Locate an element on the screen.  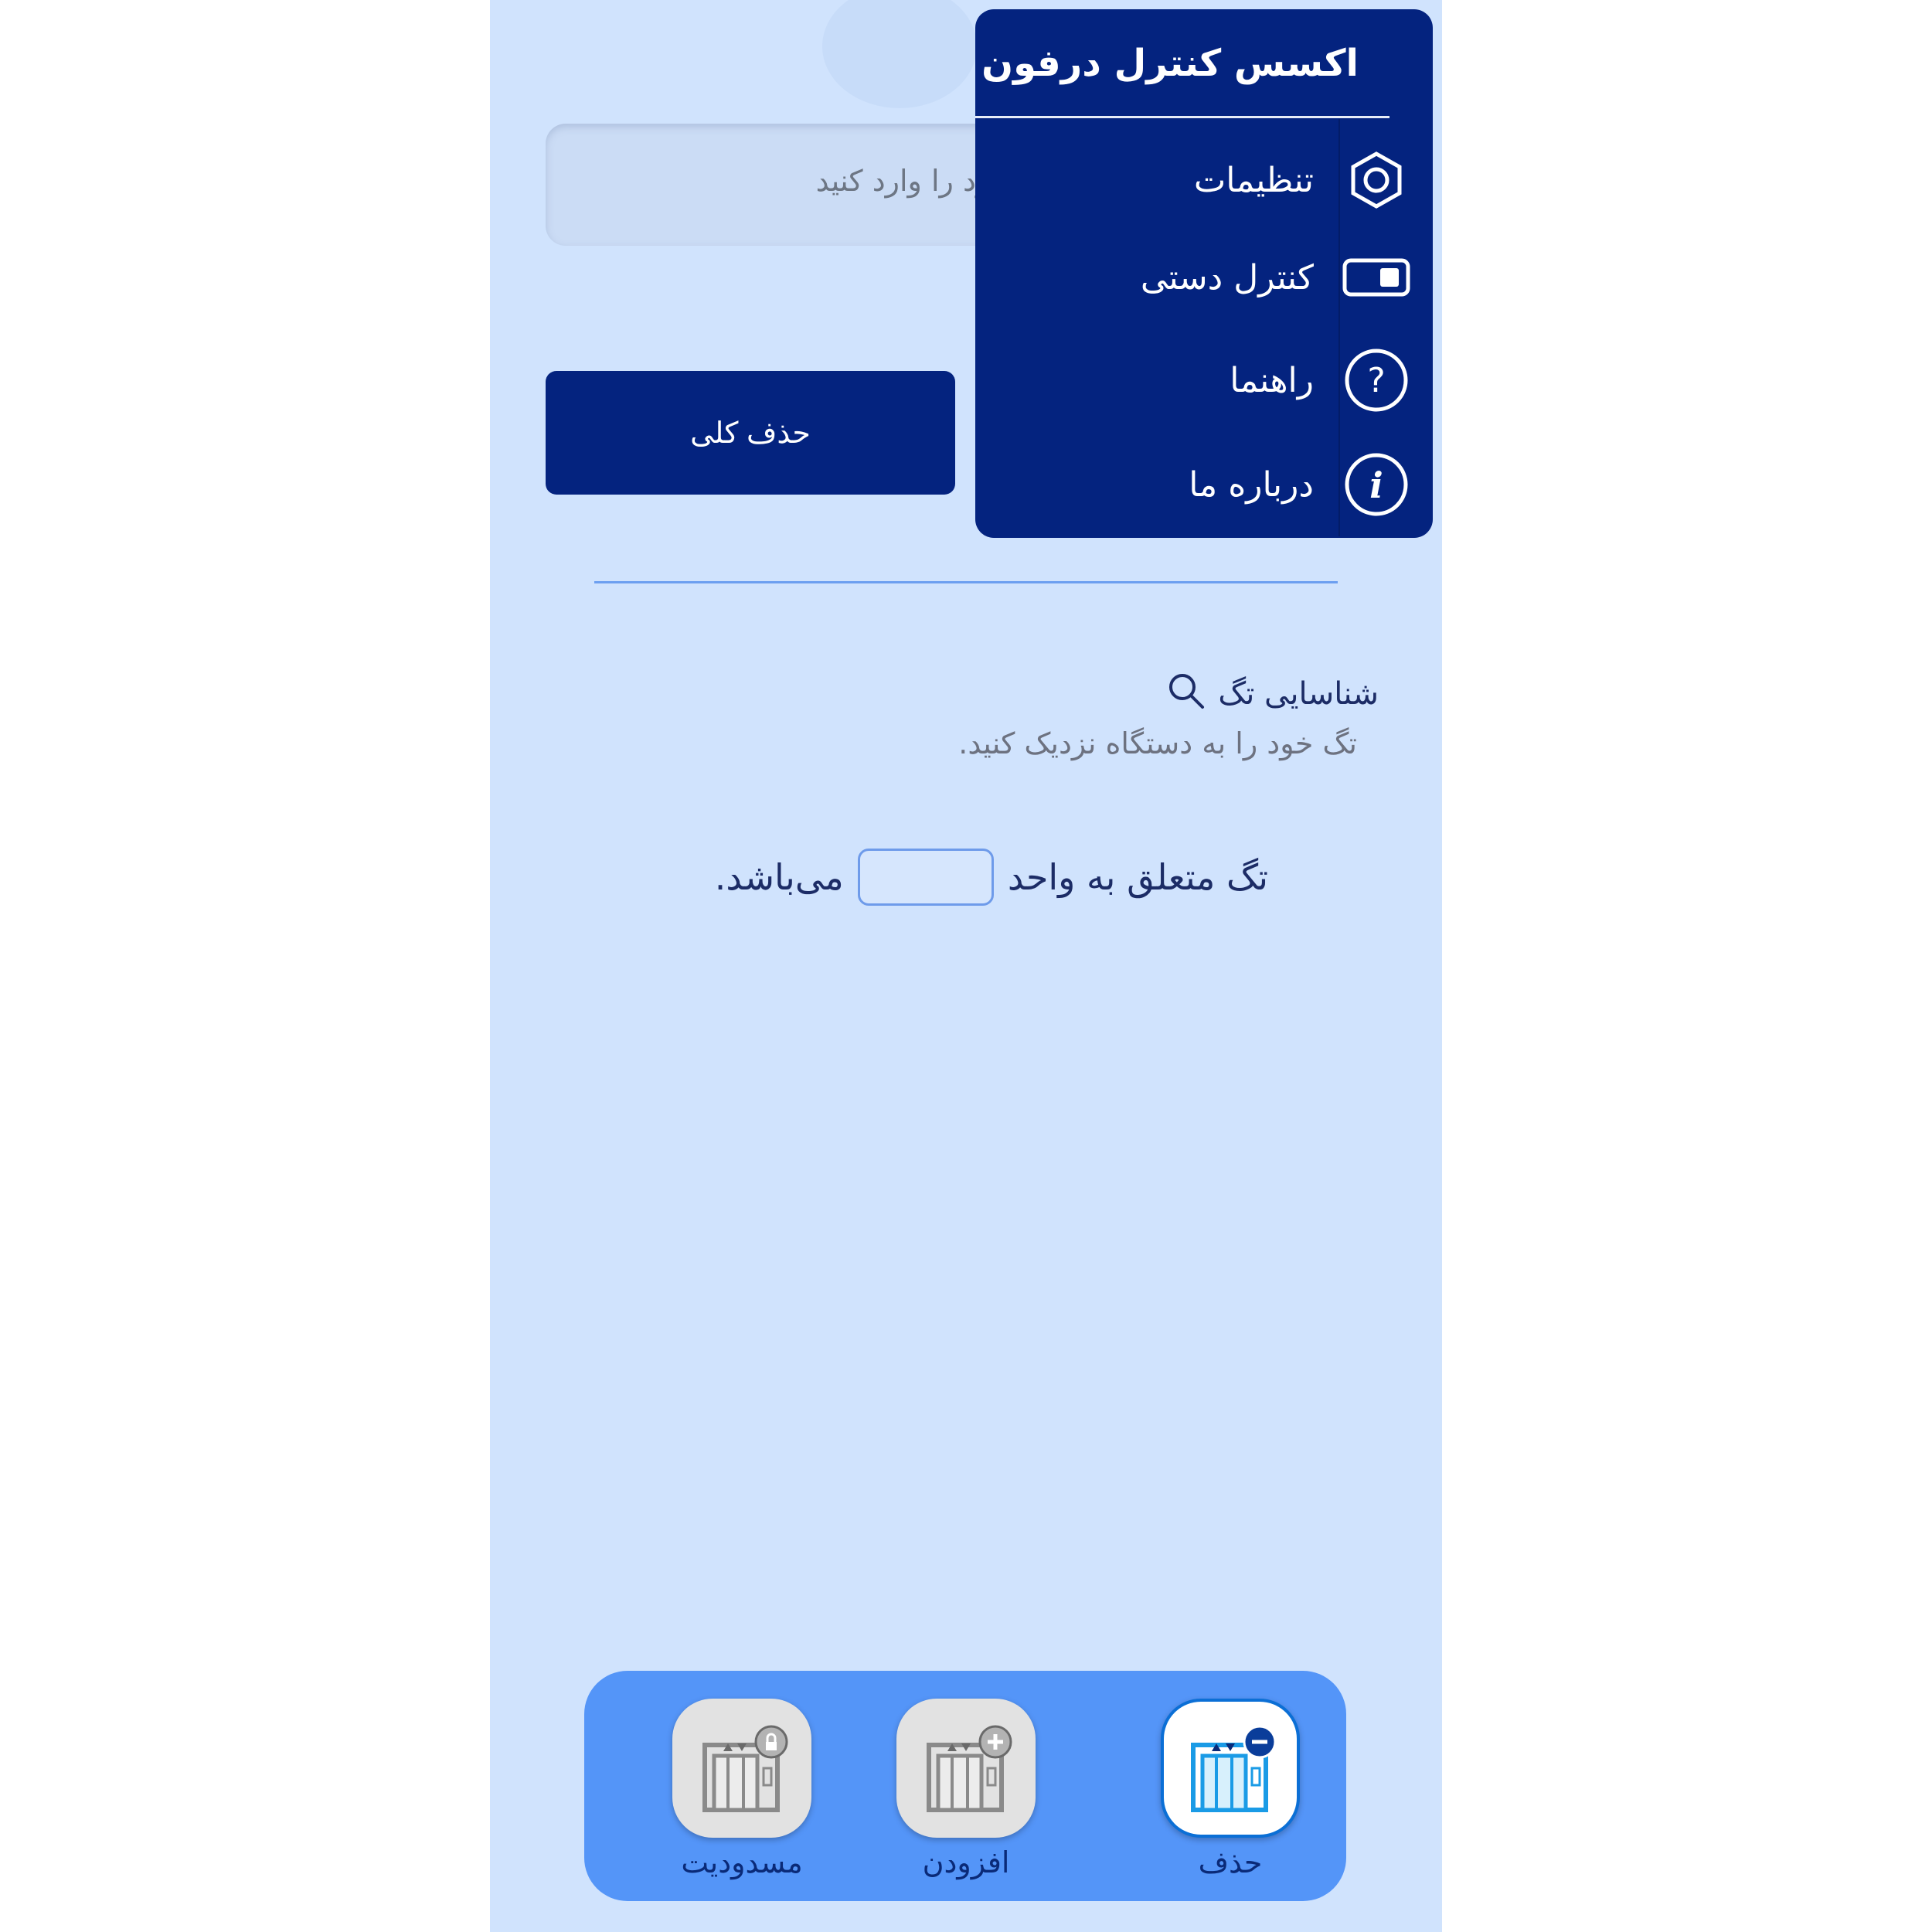
tag-detect-label: شناسایی تگ is located at coordinates (1298, 694).